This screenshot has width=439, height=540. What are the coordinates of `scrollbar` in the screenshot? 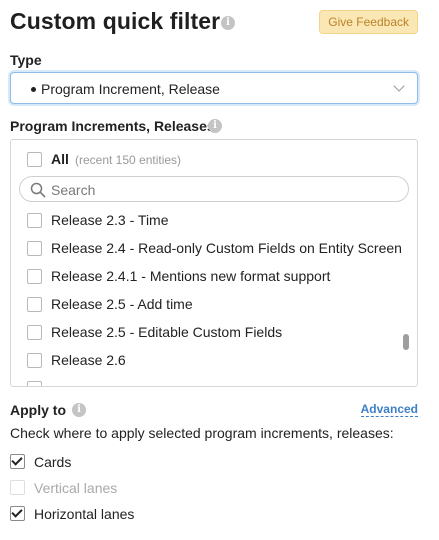 It's located at (406, 295).